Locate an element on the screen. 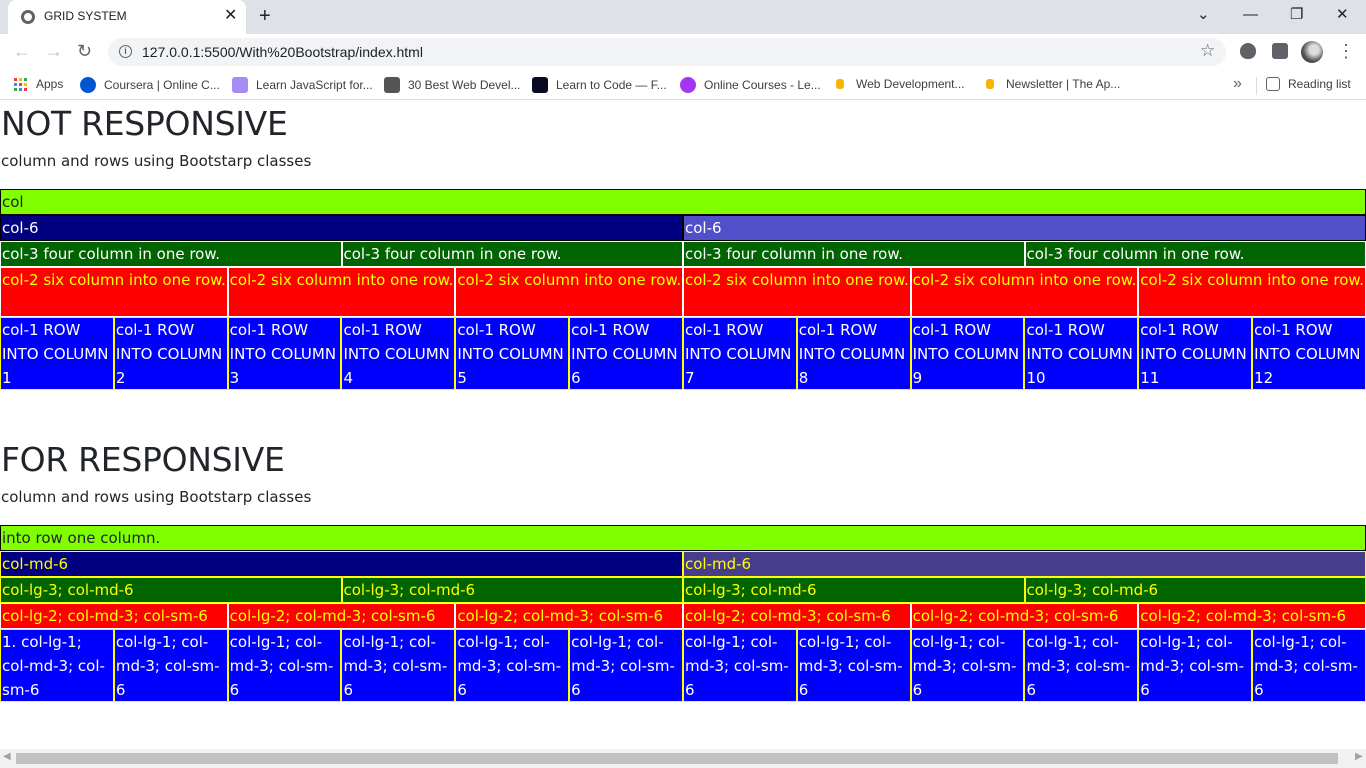  chevron-down-icon: ⌄ is located at coordinates (1203, 15).